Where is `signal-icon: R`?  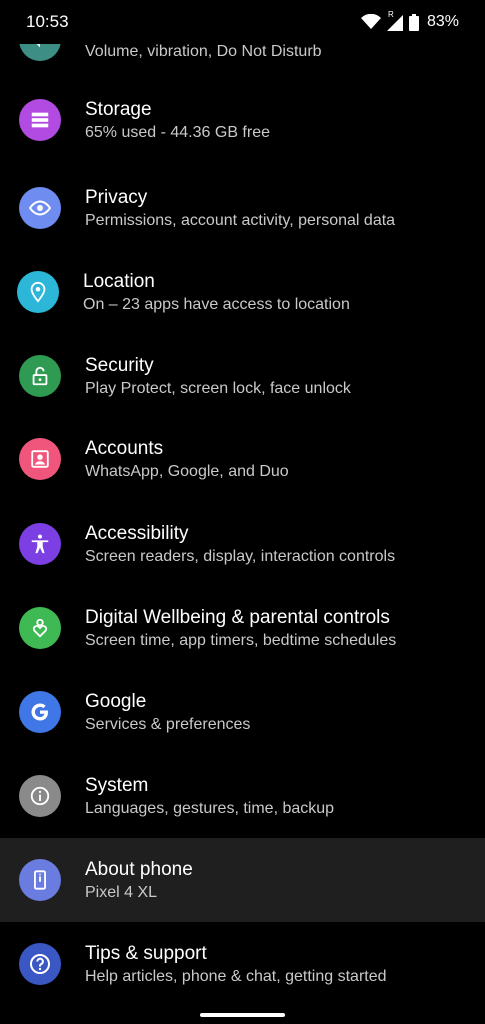
signal-icon: R is located at coordinates (394, 20).